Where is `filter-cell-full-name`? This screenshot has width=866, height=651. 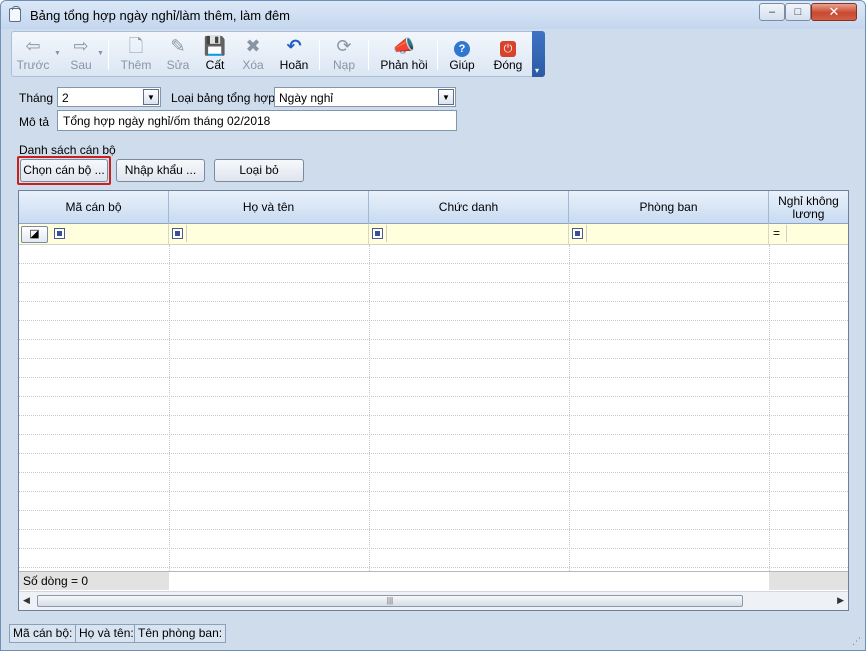
filter-cell-full-name is located at coordinates (269, 234).